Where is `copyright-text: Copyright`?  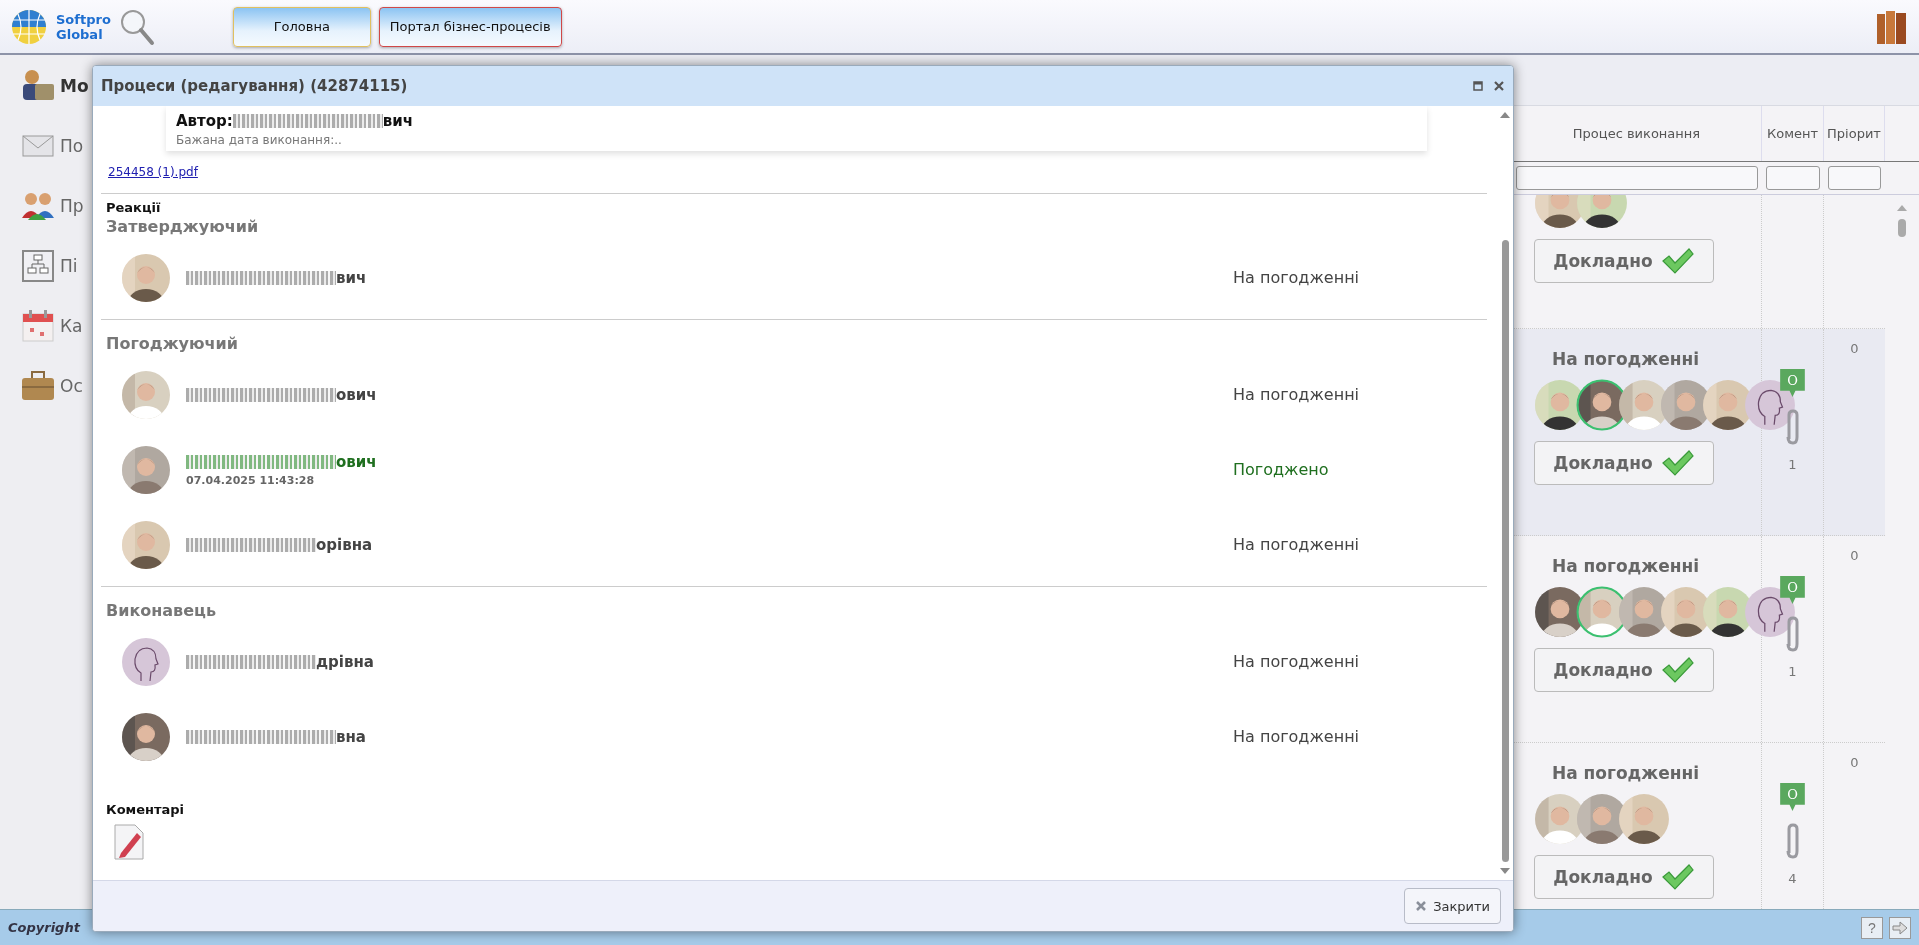
copyright-text: Copyright is located at coordinates (44, 927).